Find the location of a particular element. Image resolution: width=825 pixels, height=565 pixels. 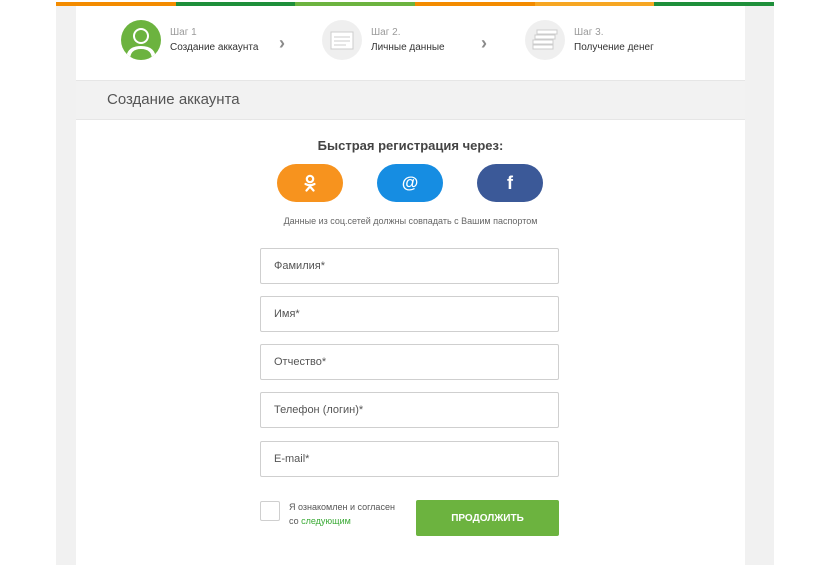

step-label: Создание аккаунта is located at coordinates (214, 47).